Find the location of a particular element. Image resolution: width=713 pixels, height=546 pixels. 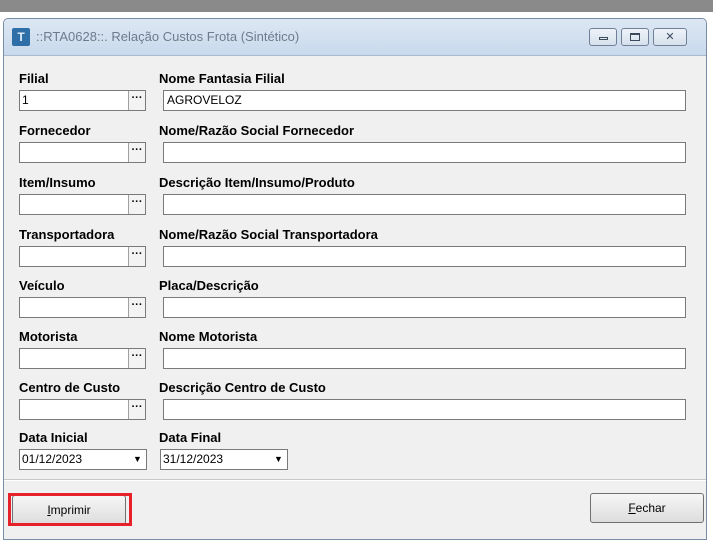

razao-social-transportadora-label: Nome/Razão Social Transportadora is located at coordinates (268, 234).